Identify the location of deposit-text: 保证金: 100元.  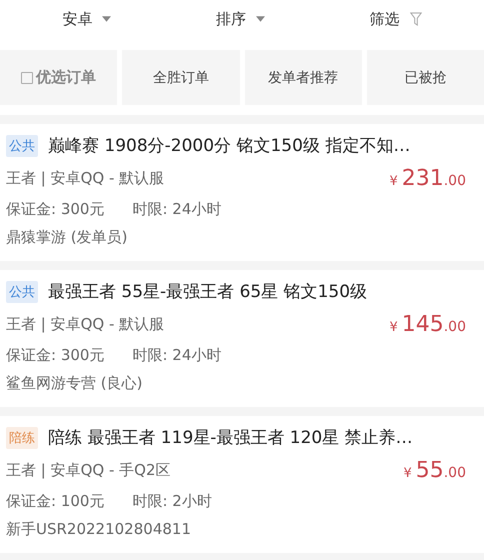
(55, 501).